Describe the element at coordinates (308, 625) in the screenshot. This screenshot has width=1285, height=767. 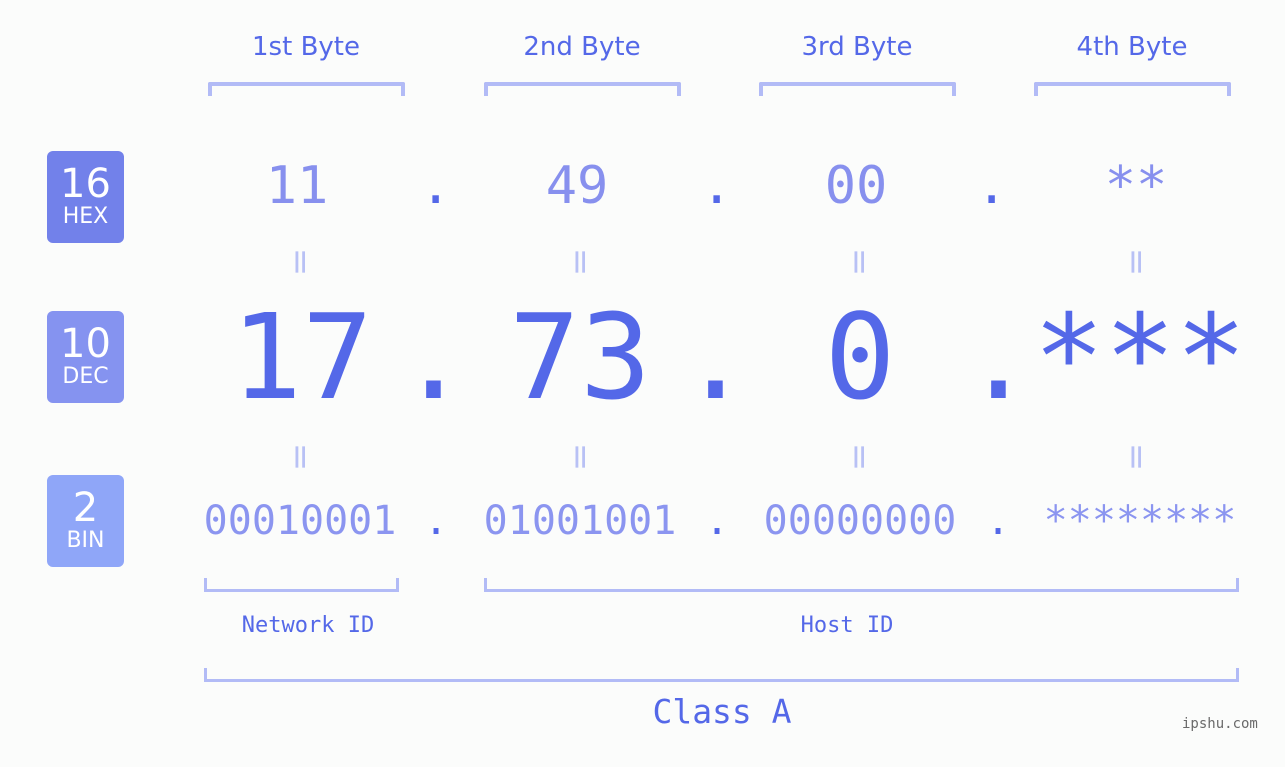
I see `network-id-label: Network ID` at that location.